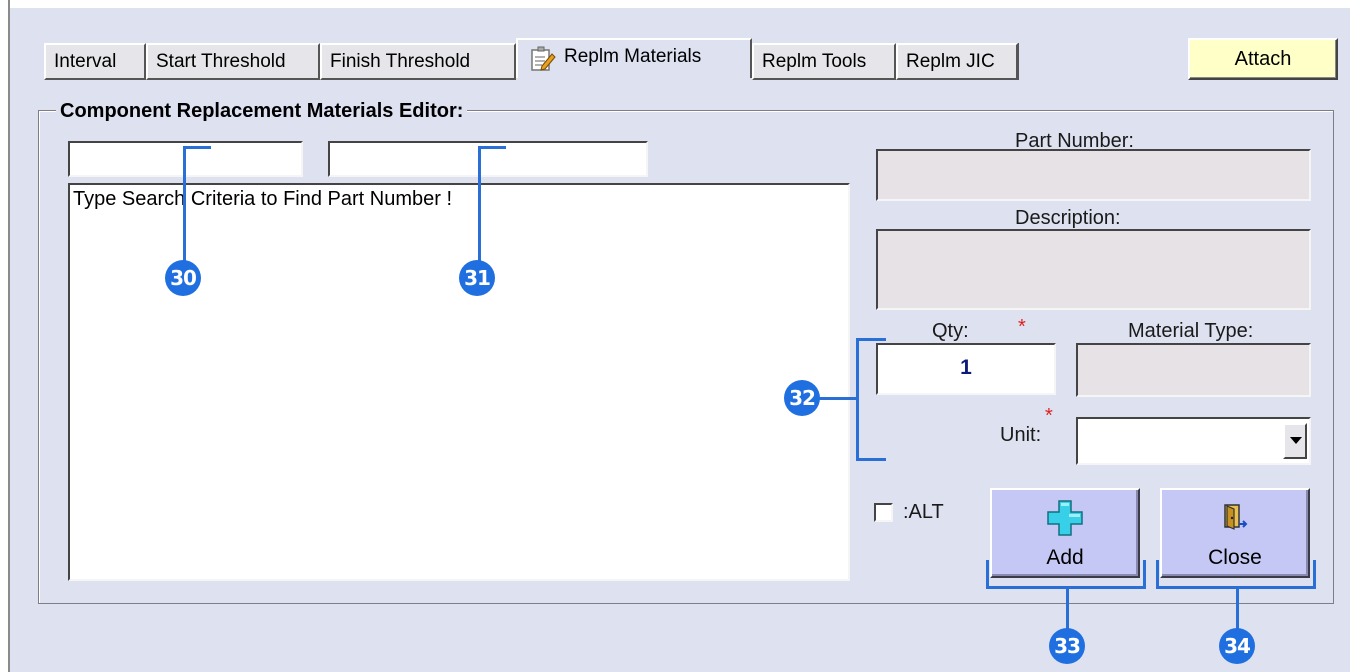 This screenshot has width=1350, height=672. I want to click on callout-32-badge: 32, so click(802, 398).